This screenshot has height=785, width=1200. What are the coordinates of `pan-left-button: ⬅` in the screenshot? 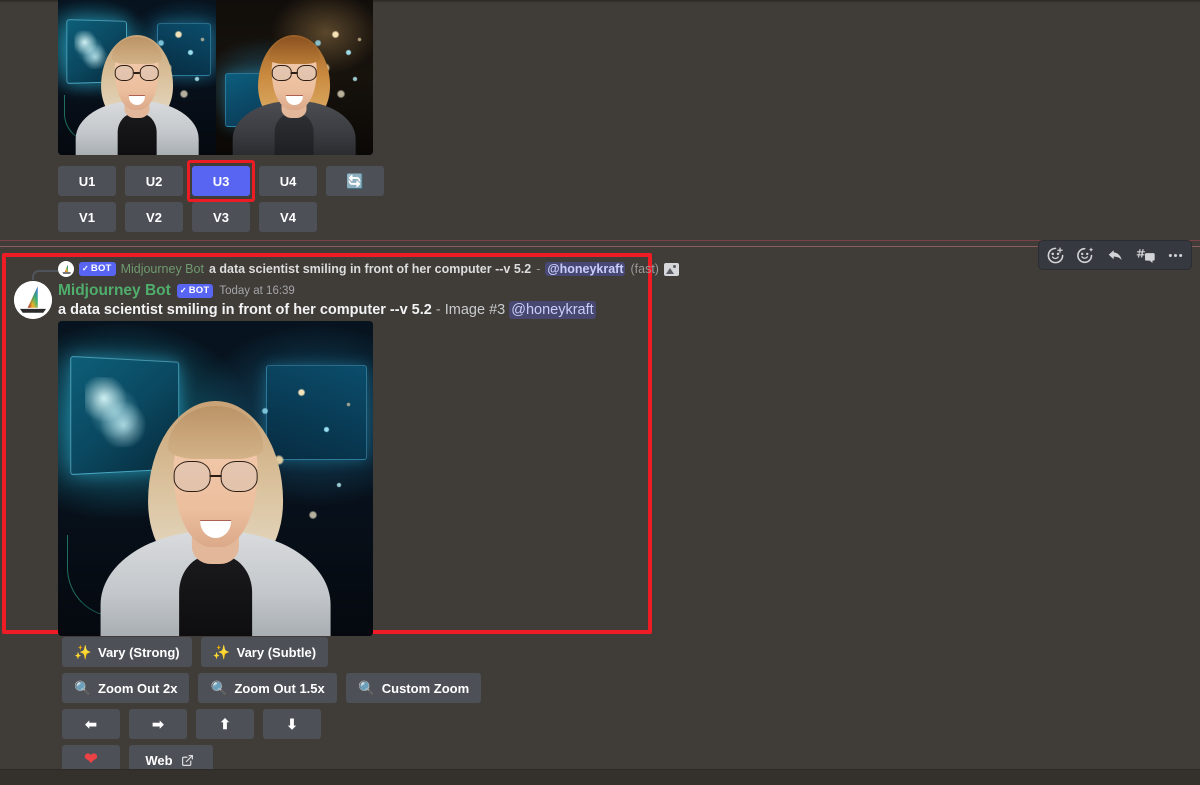 It's located at (91, 724).